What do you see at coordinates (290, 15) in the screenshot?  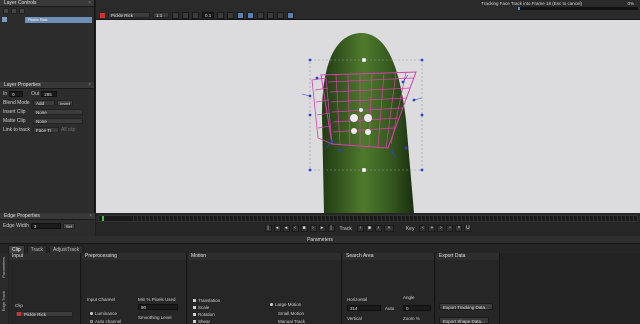 I see `tool-h-icon` at bounding box center [290, 15].